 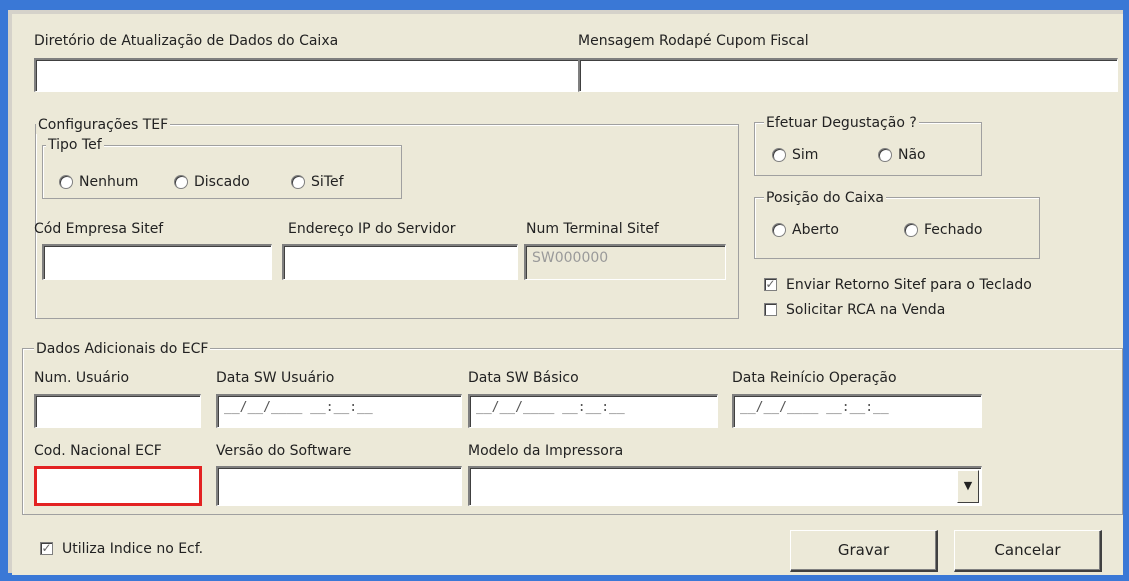 I want to click on cod-nacional-ecf-input, so click(x=118, y=486).